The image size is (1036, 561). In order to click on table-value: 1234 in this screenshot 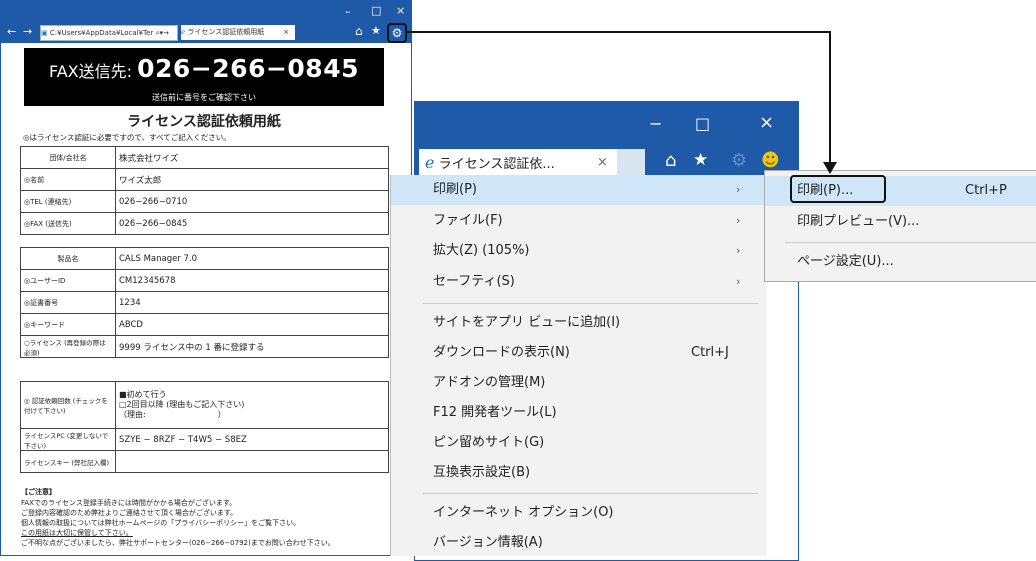, I will do `click(252, 302)`.